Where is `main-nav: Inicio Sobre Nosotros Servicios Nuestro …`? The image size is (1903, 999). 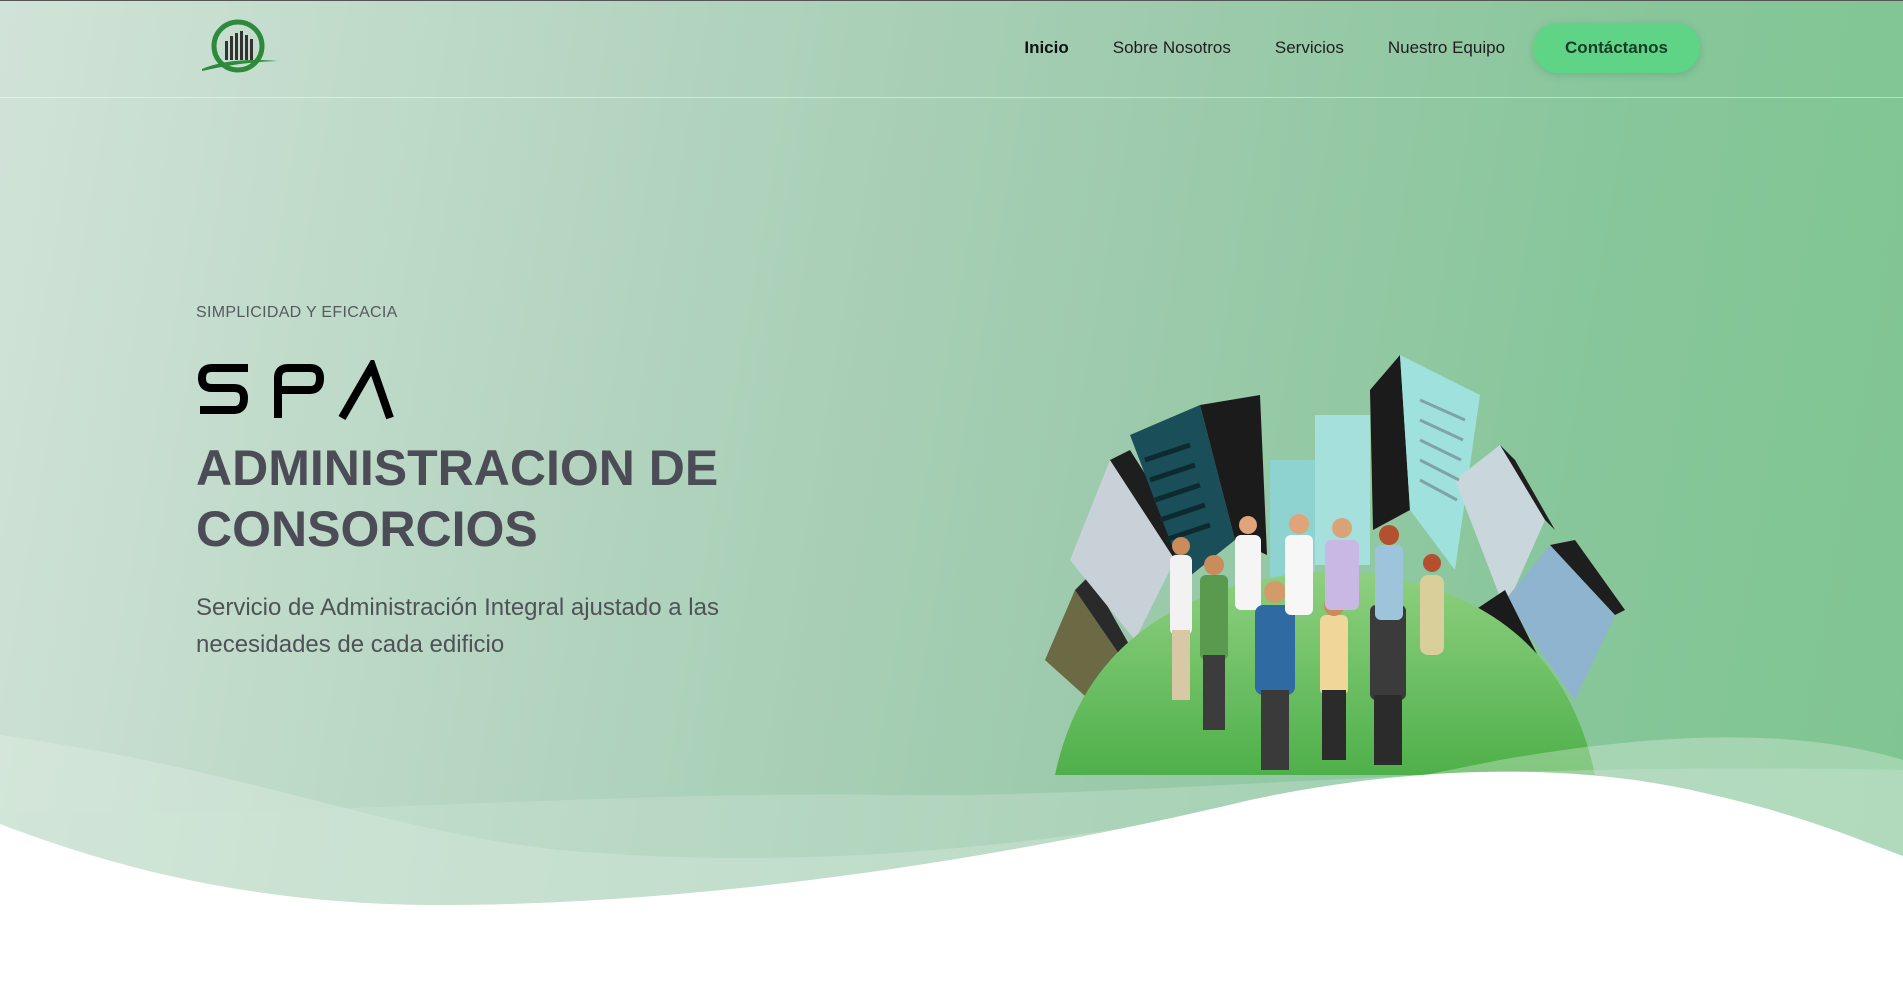 main-nav: Inicio Sobre Nosotros Servicios Nuestro … is located at coordinates (1340, 48).